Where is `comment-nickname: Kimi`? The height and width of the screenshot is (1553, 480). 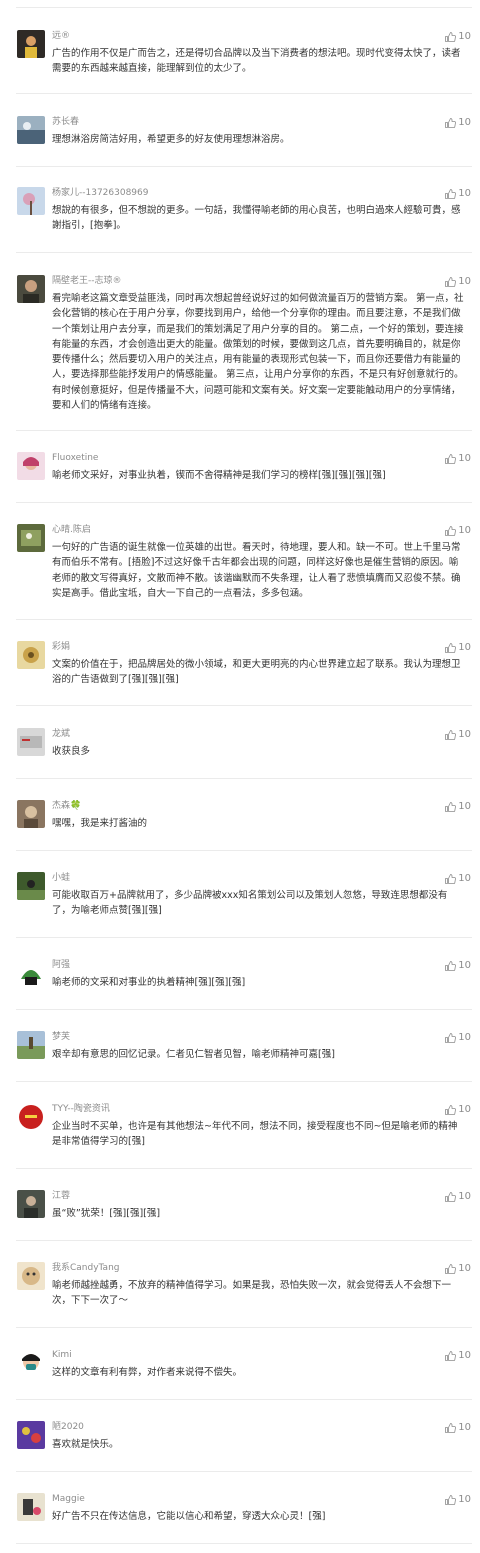
comment-nickname: Kimi is located at coordinates (62, 1355).